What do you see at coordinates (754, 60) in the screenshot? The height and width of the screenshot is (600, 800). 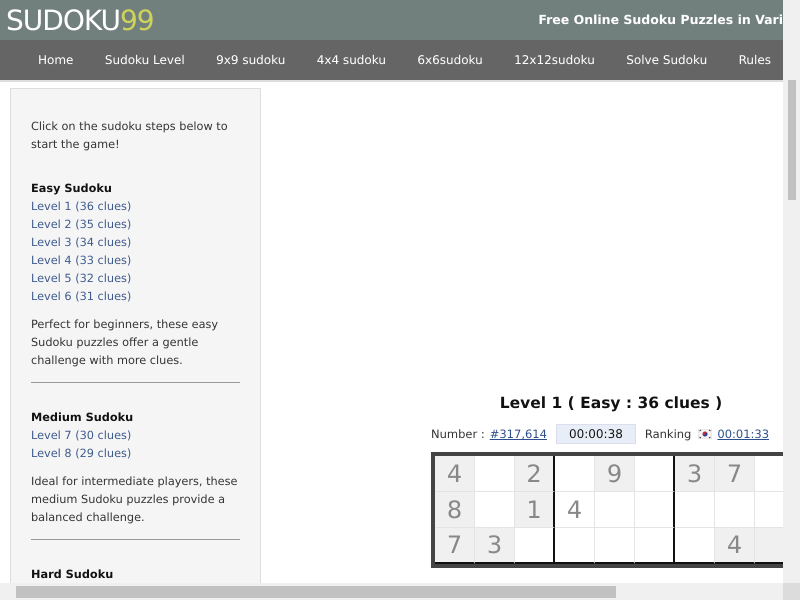 I see `nav-link: Rules` at bounding box center [754, 60].